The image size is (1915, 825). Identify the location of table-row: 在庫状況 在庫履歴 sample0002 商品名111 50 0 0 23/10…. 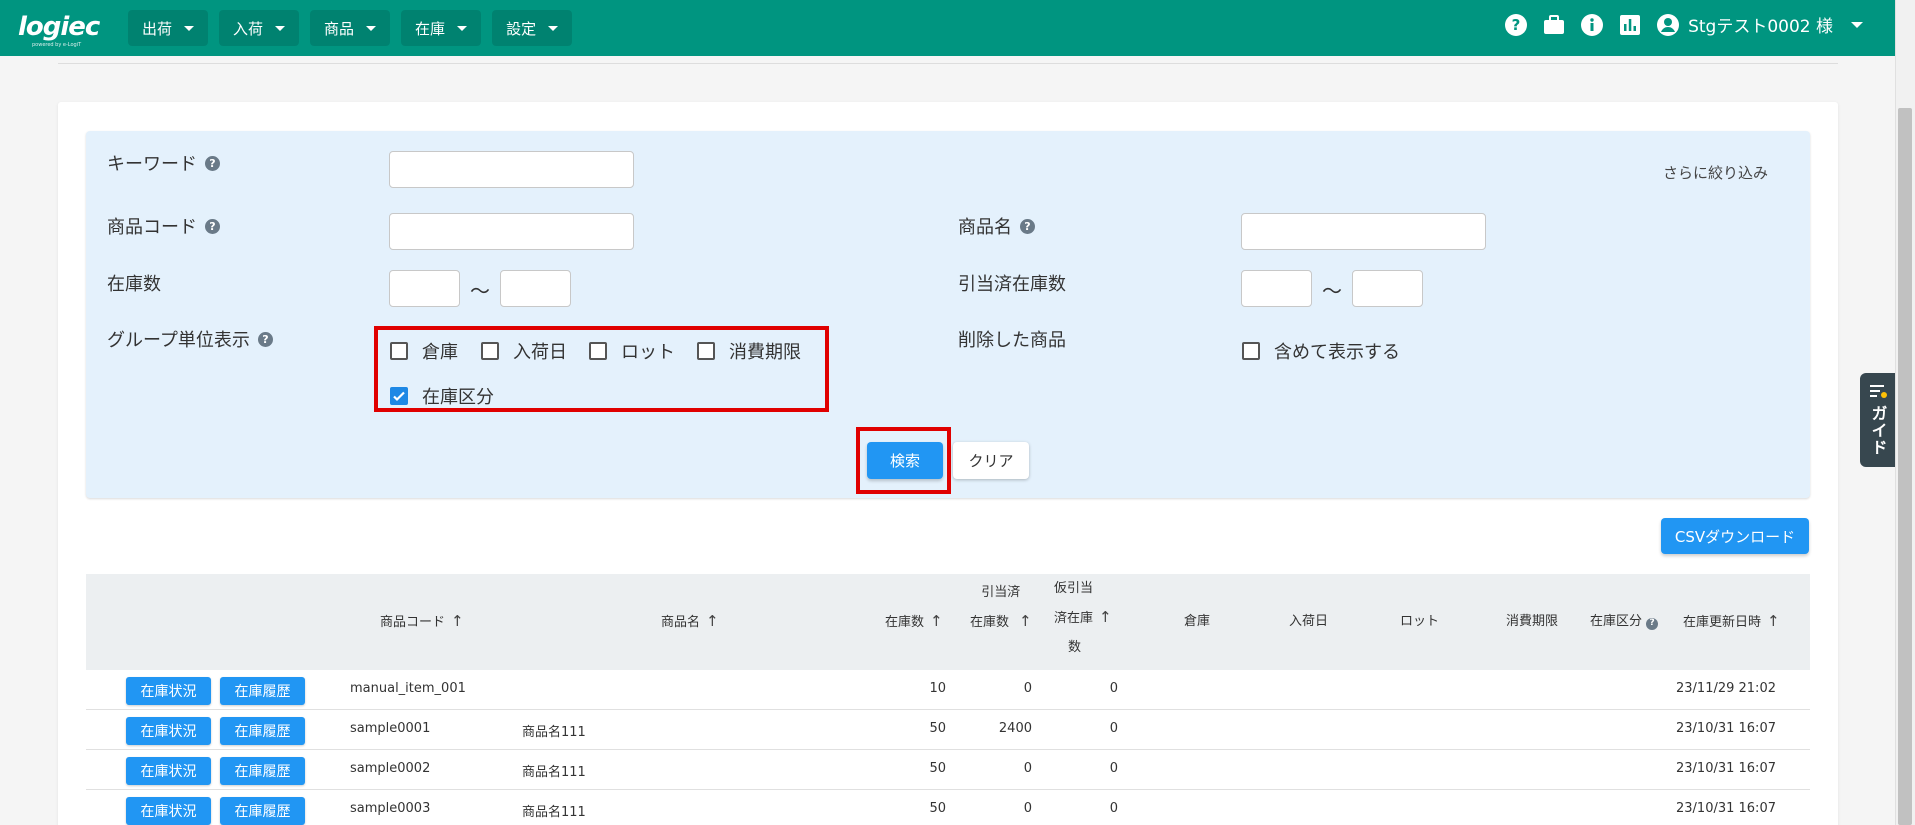
(948, 770).